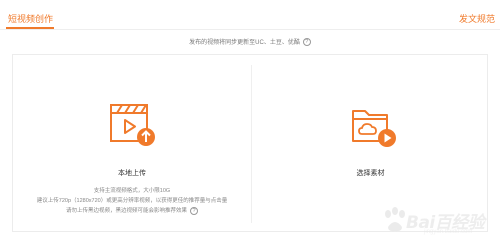 The height and width of the screenshot is (246, 500). I want to click on tab-short-video-create: 短视频创作, so click(30, 18).